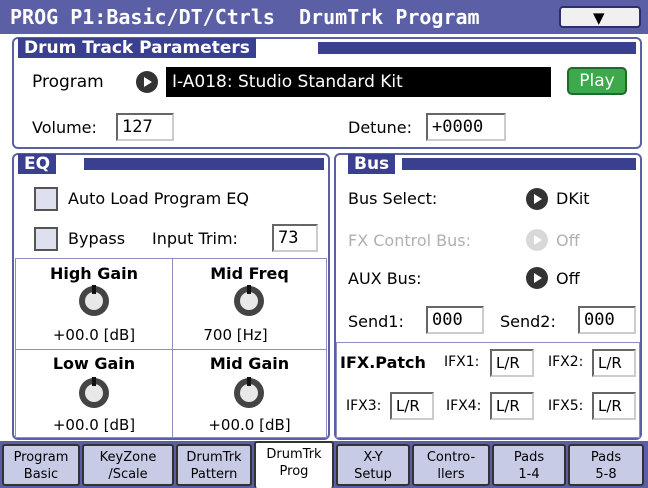  Describe the element at coordinates (614, 363) in the screenshot. I see `ifx2-field: L/R` at that location.